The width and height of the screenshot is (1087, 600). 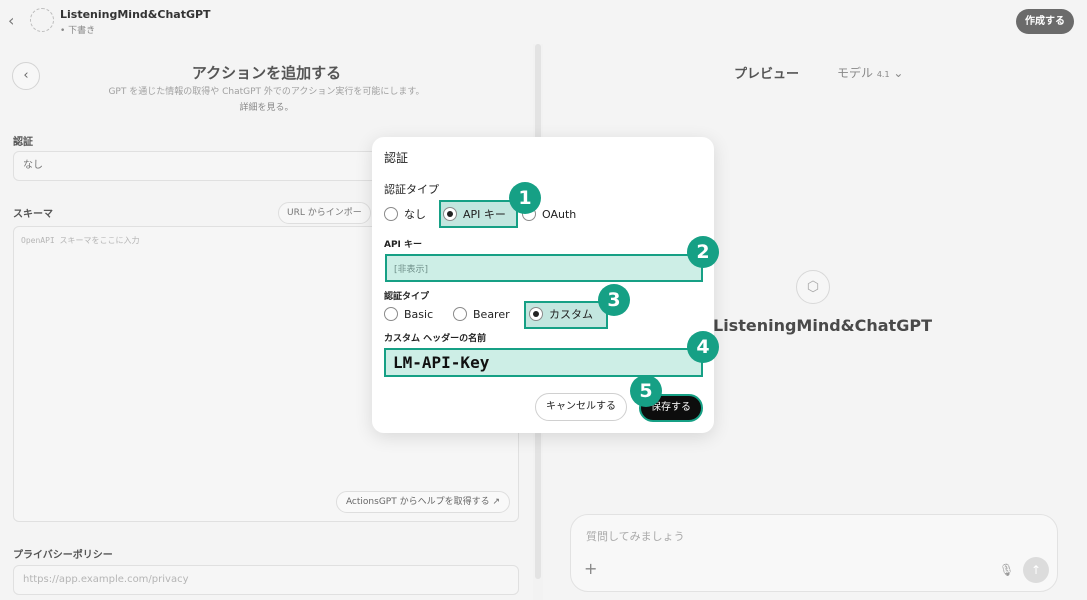 I want to click on gpt-placeholder-icon, so click(x=42, y=20).